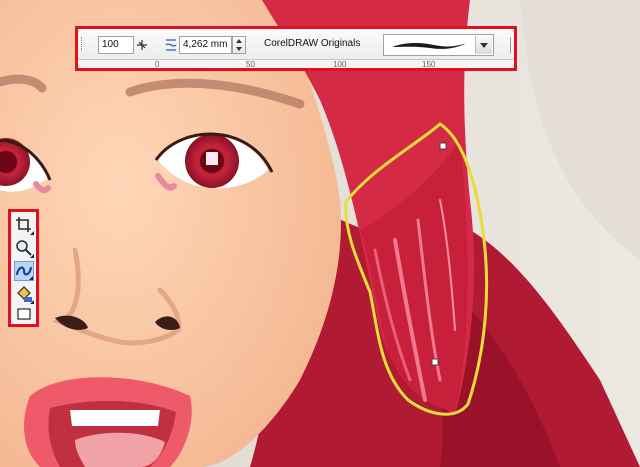 This screenshot has width=640, height=467. I want to click on artistic-media-tool, so click(24, 271).